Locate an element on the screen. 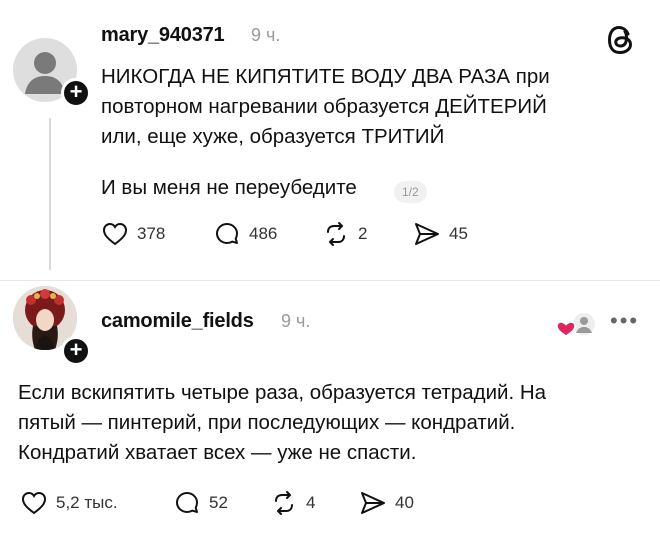 This screenshot has width=660, height=541. page-indicator: 1/2 is located at coordinates (410, 192).